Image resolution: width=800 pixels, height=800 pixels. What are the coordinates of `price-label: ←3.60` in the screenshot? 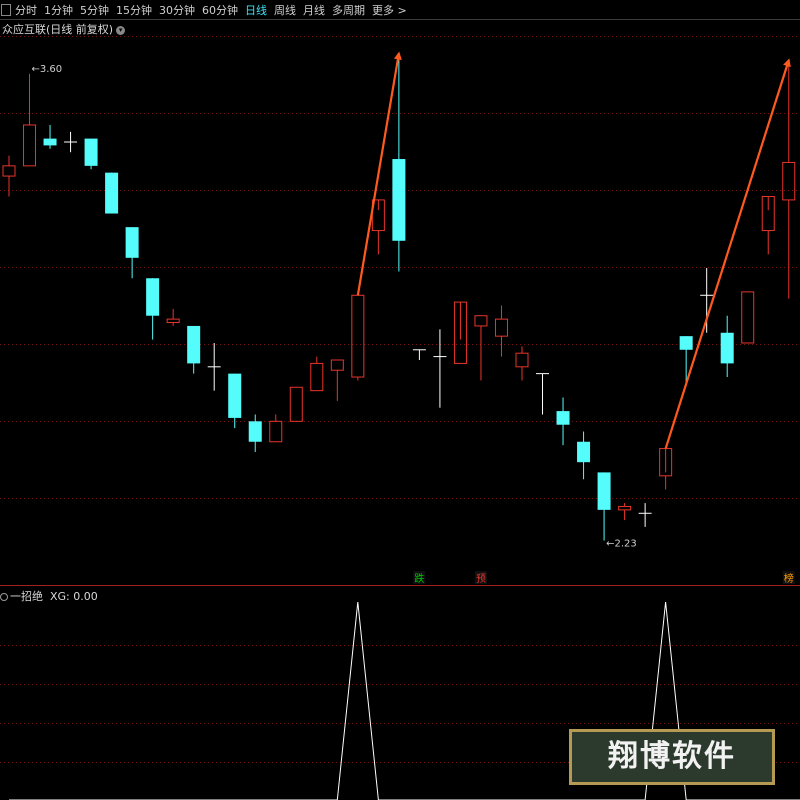 It's located at (47, 69).